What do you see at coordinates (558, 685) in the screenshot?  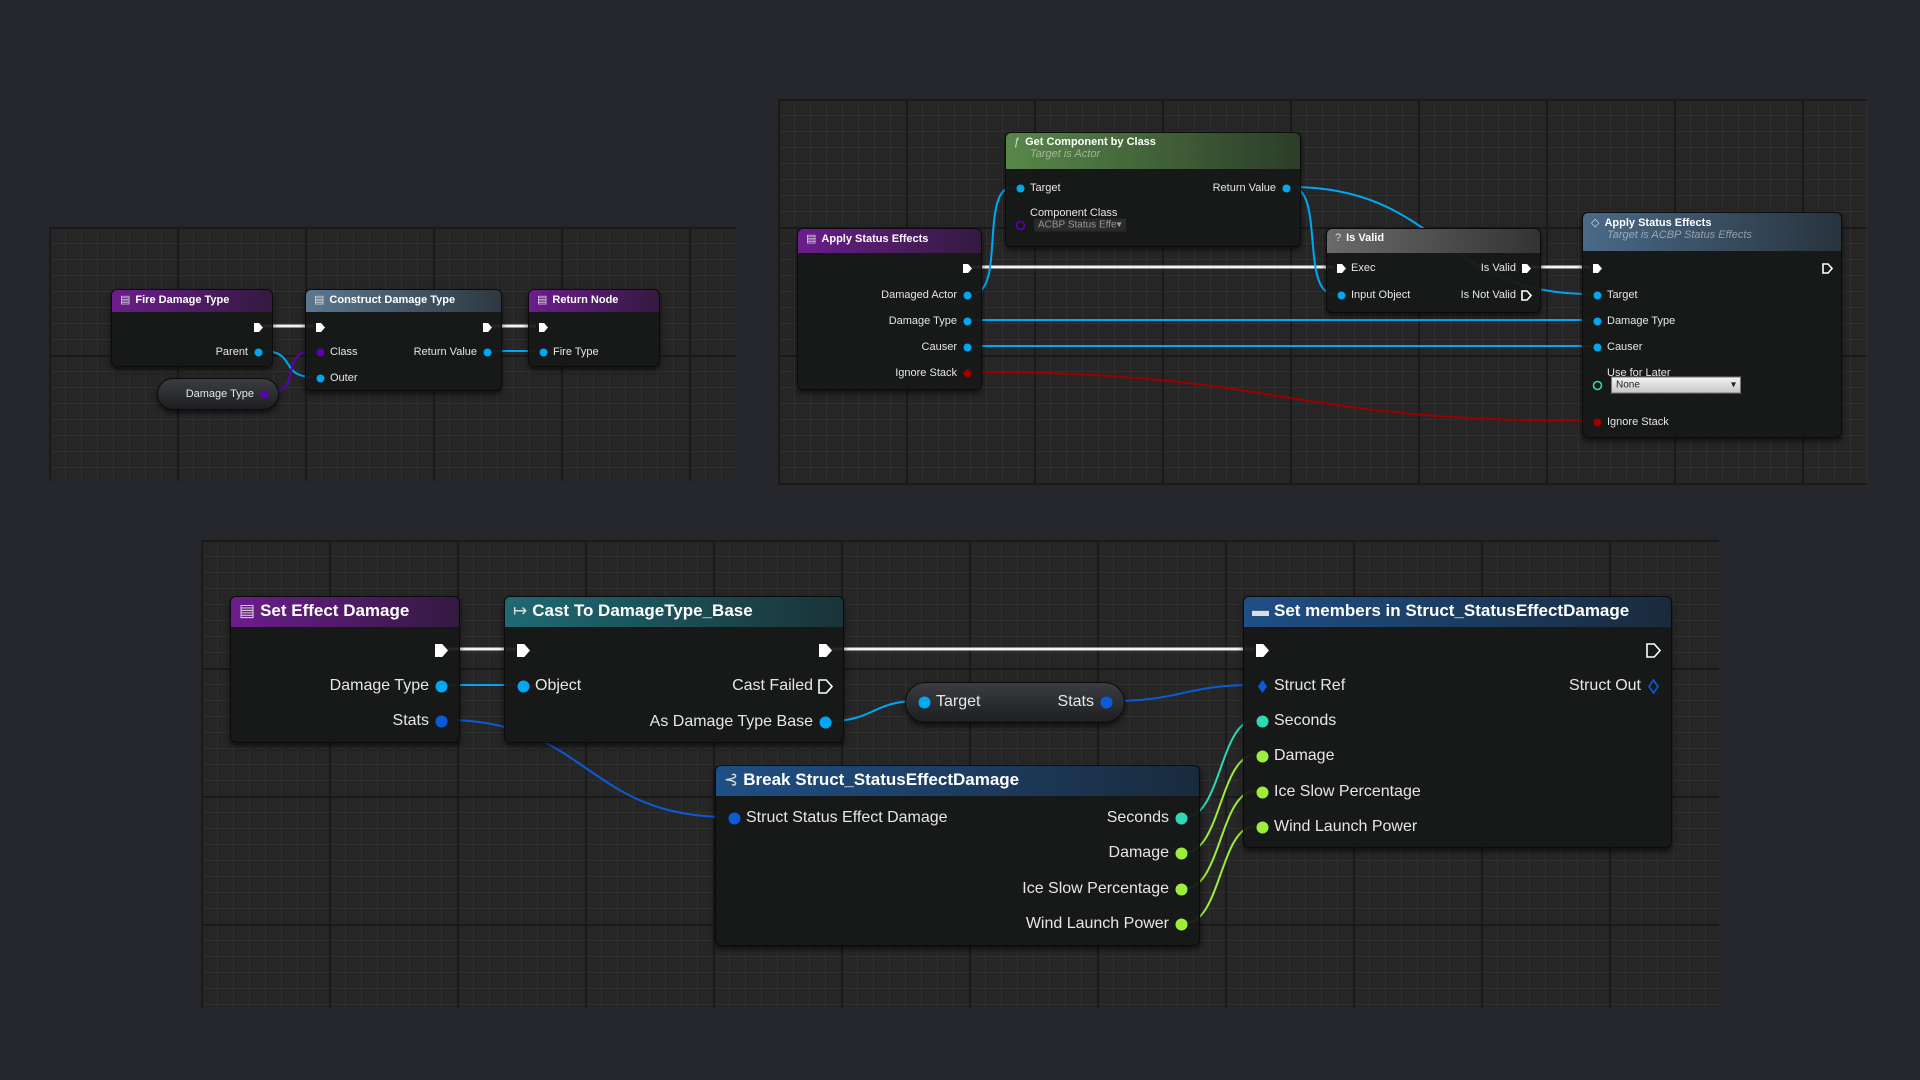 I see `pin-label: Object` at bounding box center [558, 685].